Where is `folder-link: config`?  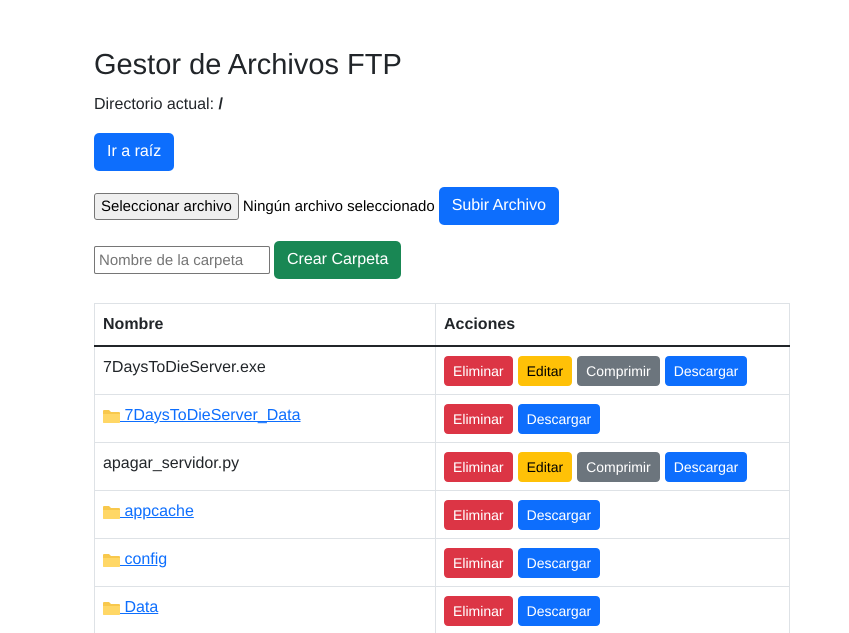
folder-link: config is located at coordinates (135, 554).